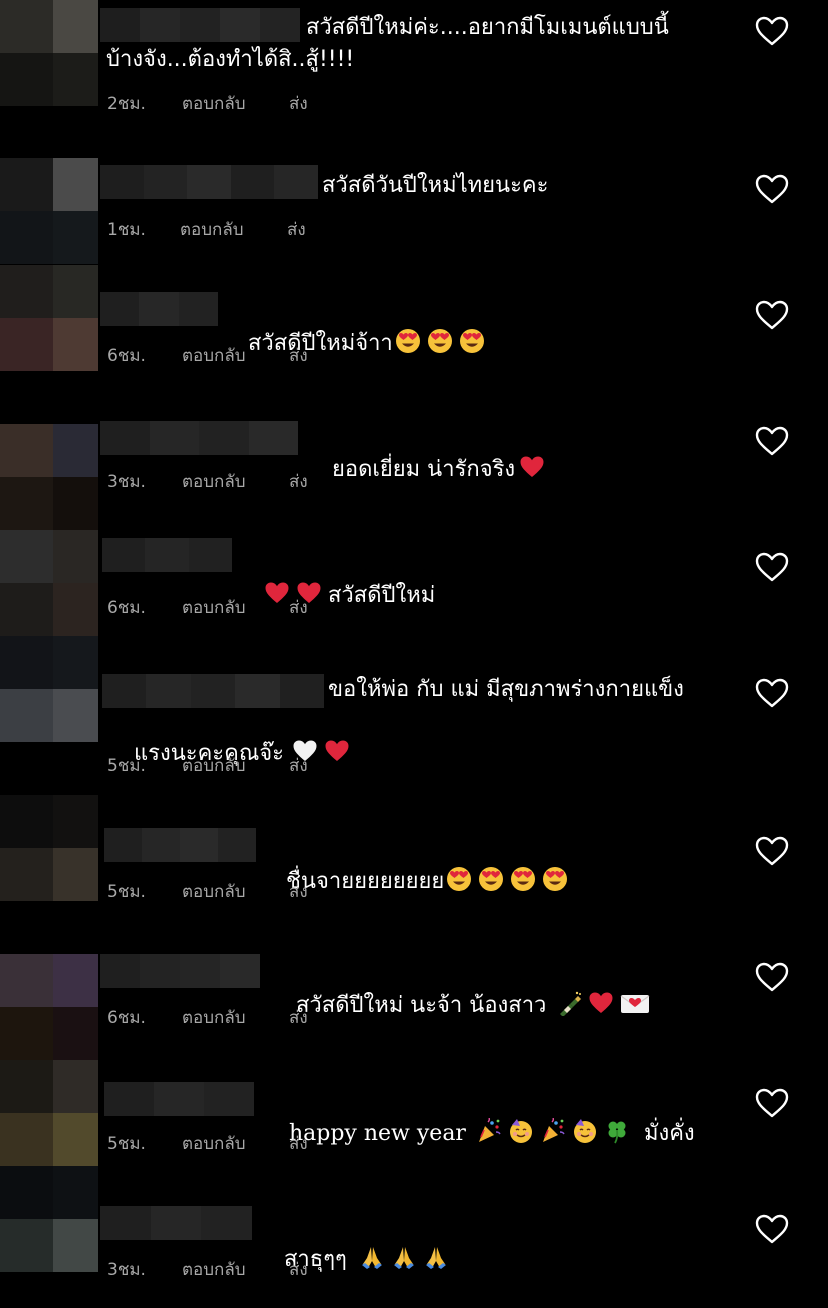  I want to click on love-letter-emoji-icon, so click(635, 1003).